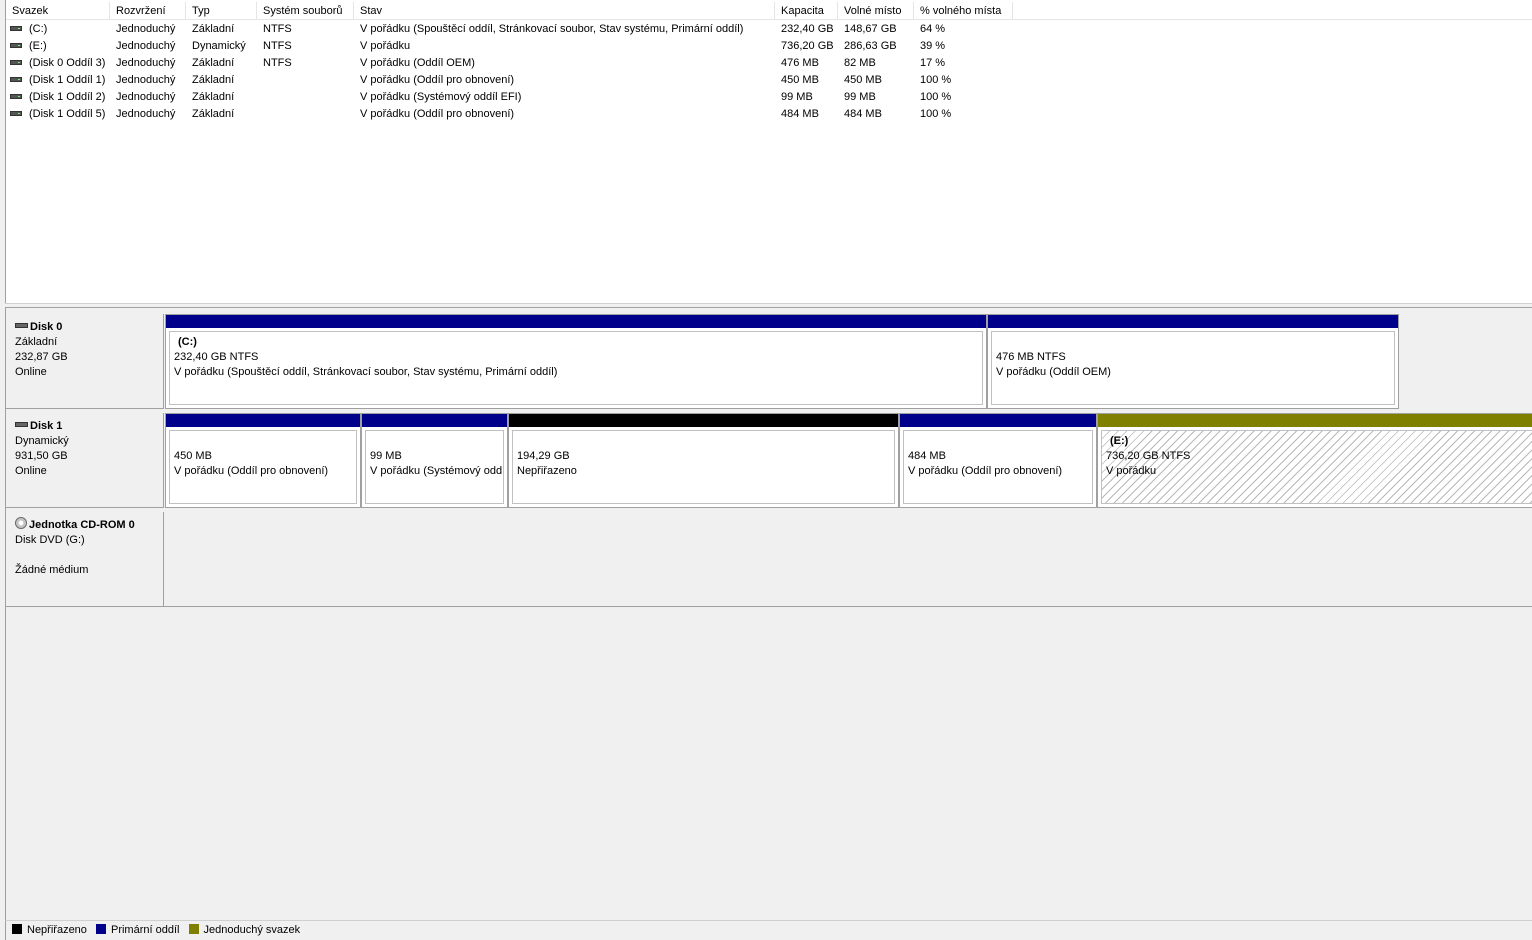  I want to click on partition-status: V pořádku (Oddíl pro obnovení), so click(985, 471).